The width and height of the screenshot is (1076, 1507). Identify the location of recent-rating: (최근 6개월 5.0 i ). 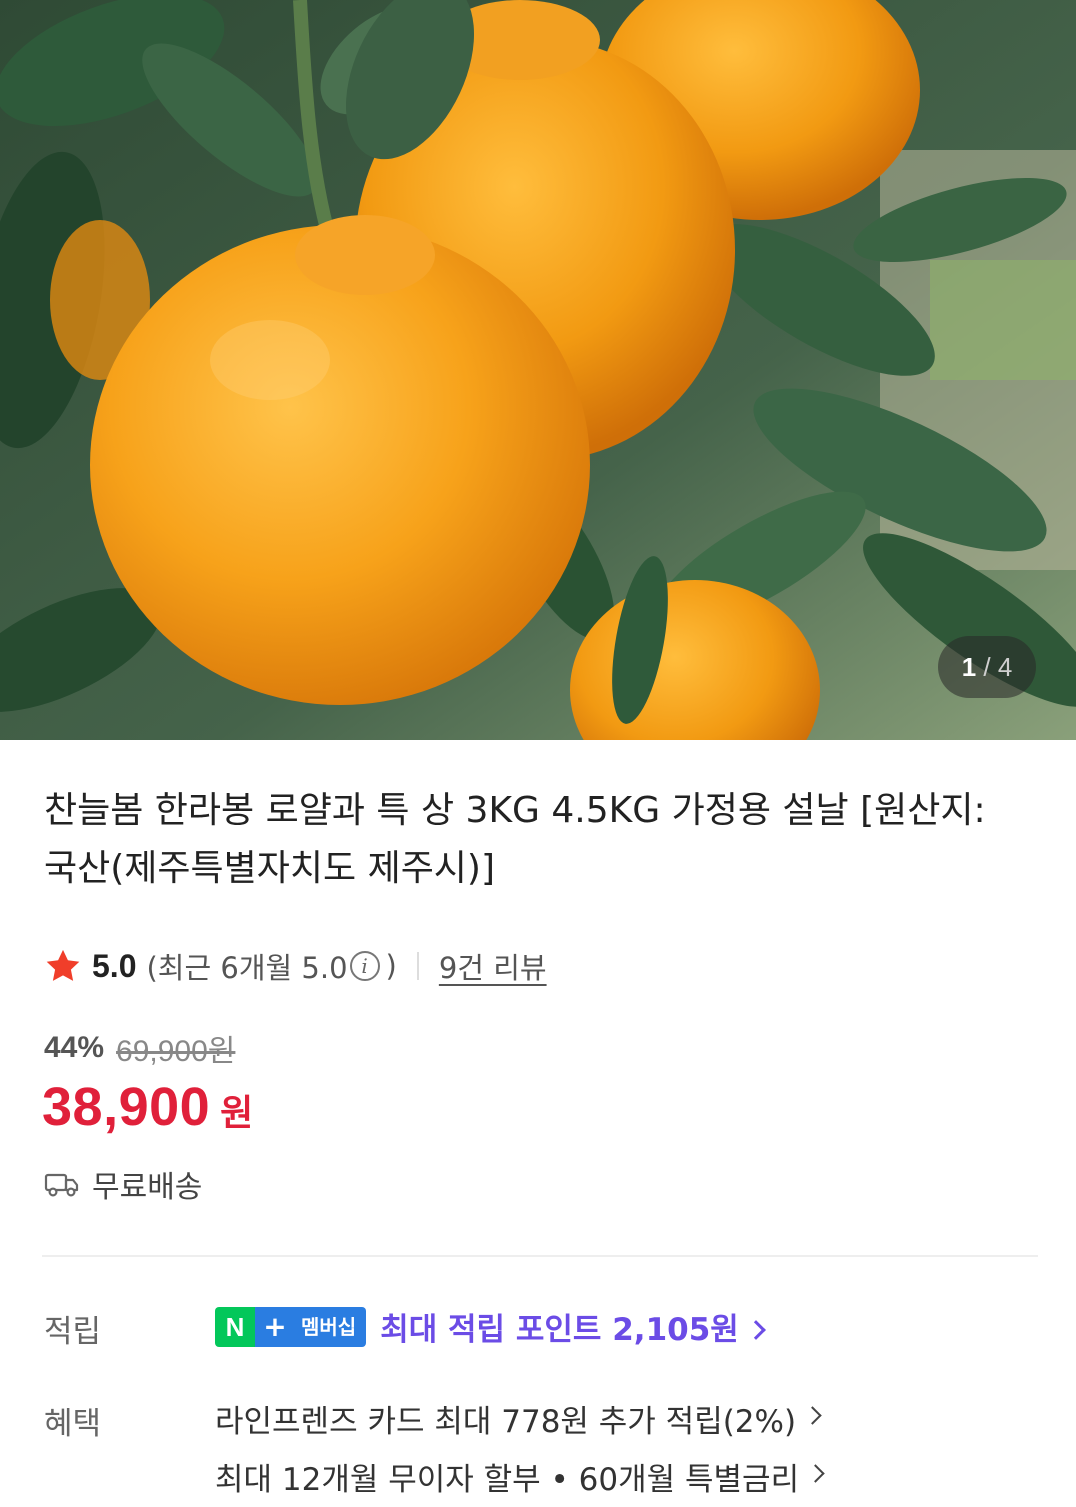
(271, 966).